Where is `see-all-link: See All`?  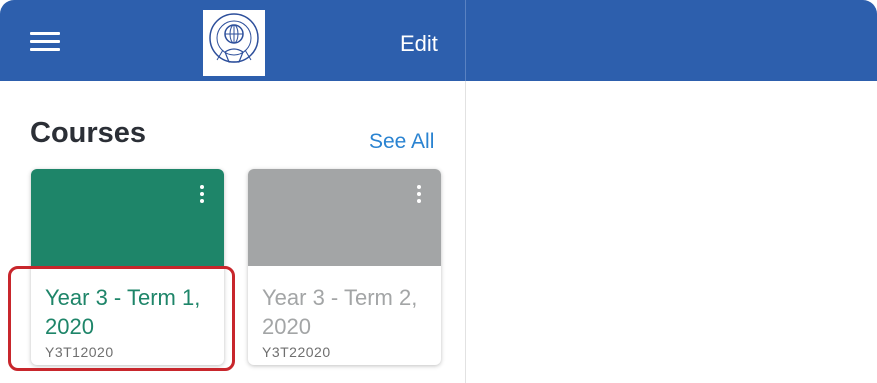
see-all-link: See All is located at coordinates (401, 142).